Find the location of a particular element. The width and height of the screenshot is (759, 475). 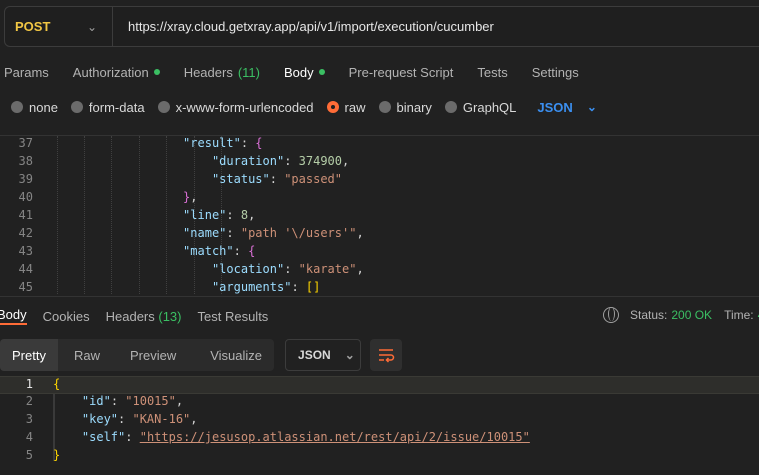

json-key: "status" is located at coordinates (240, 179).